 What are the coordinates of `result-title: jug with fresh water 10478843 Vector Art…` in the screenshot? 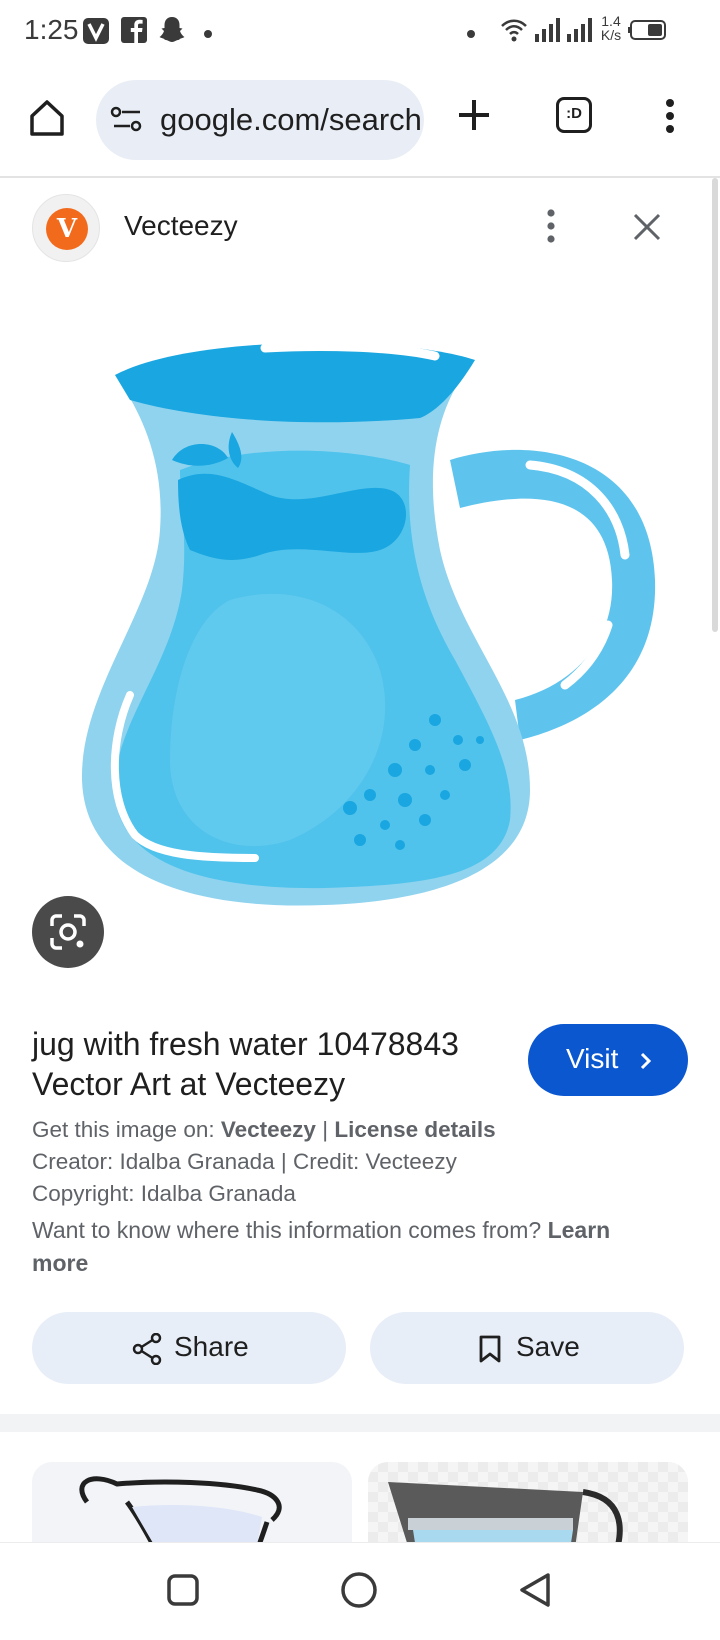 It's located at (267, 1064).